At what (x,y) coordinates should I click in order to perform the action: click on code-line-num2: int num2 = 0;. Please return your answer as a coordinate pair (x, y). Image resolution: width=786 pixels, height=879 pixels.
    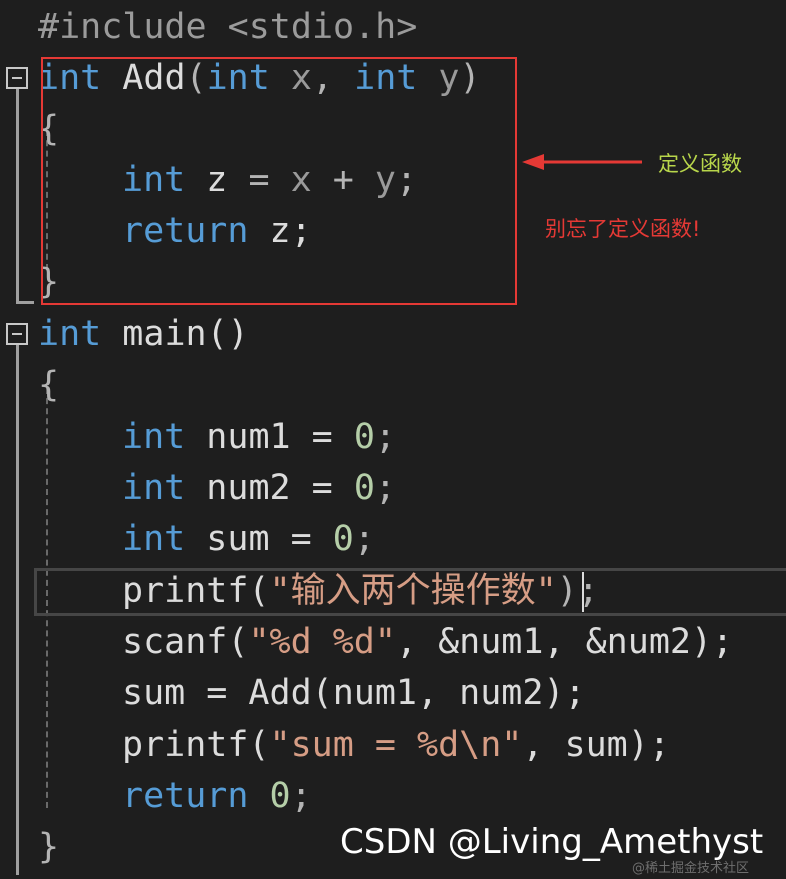
    Looking at the image, I should click on (259, 488).